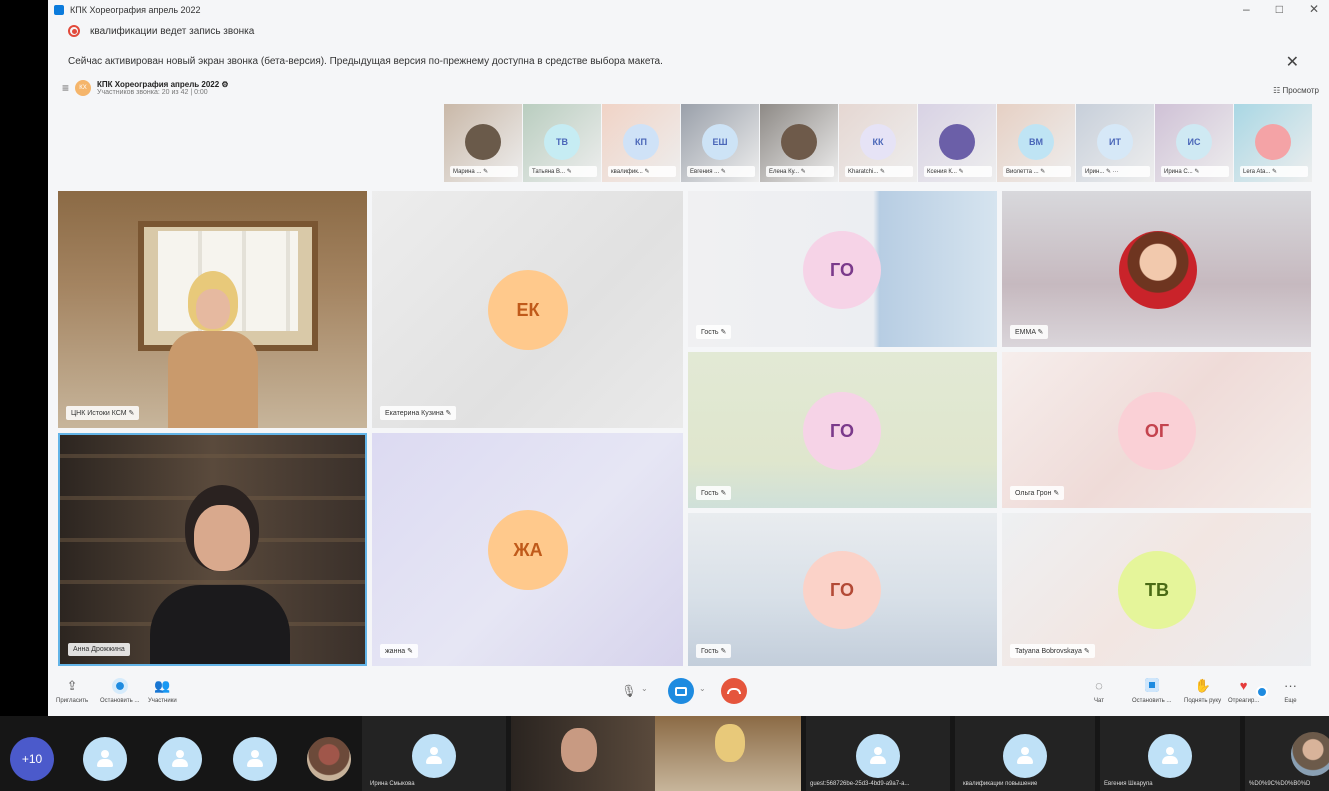  What do you see at coordinates (842, 589) in the screenshot?
I see `video-tile-guest-3: ГО Гость ✎` at bounding box center [842, 589].